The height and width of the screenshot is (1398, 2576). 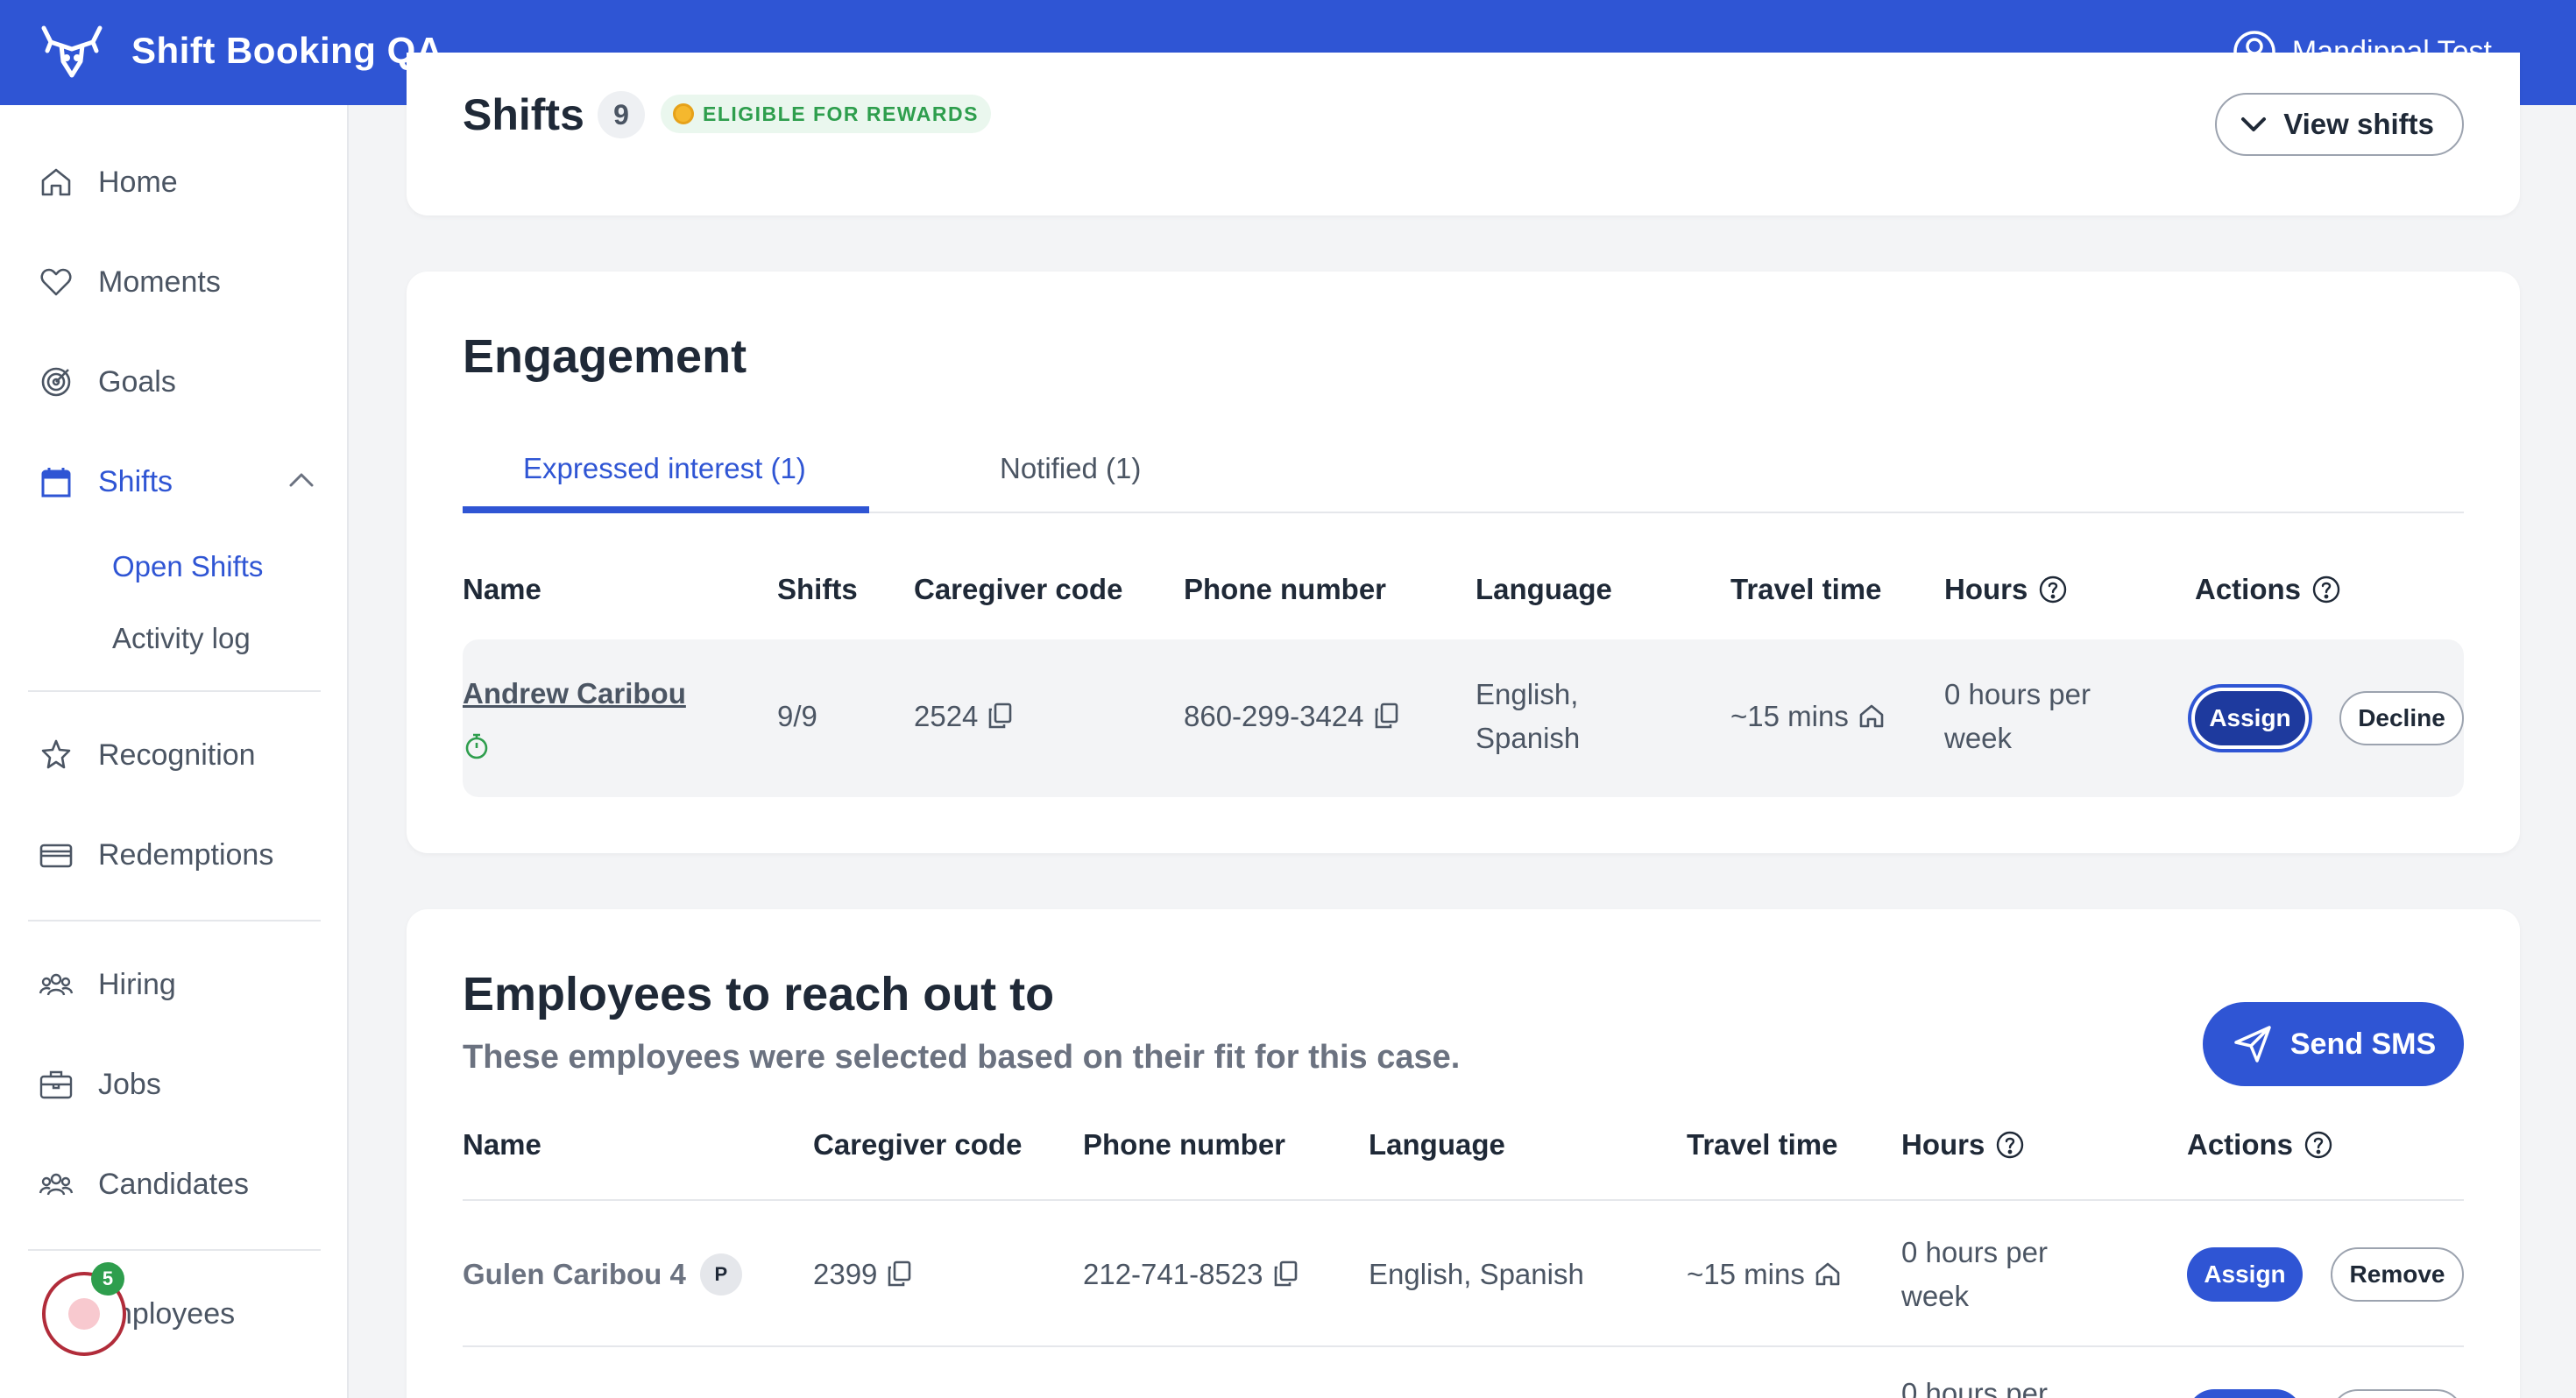 What do you see at coordinates (156, 855) in the screenshot?
I see `sidebar-item-redemptions: Redemptions` at bounding box center [156, 855].